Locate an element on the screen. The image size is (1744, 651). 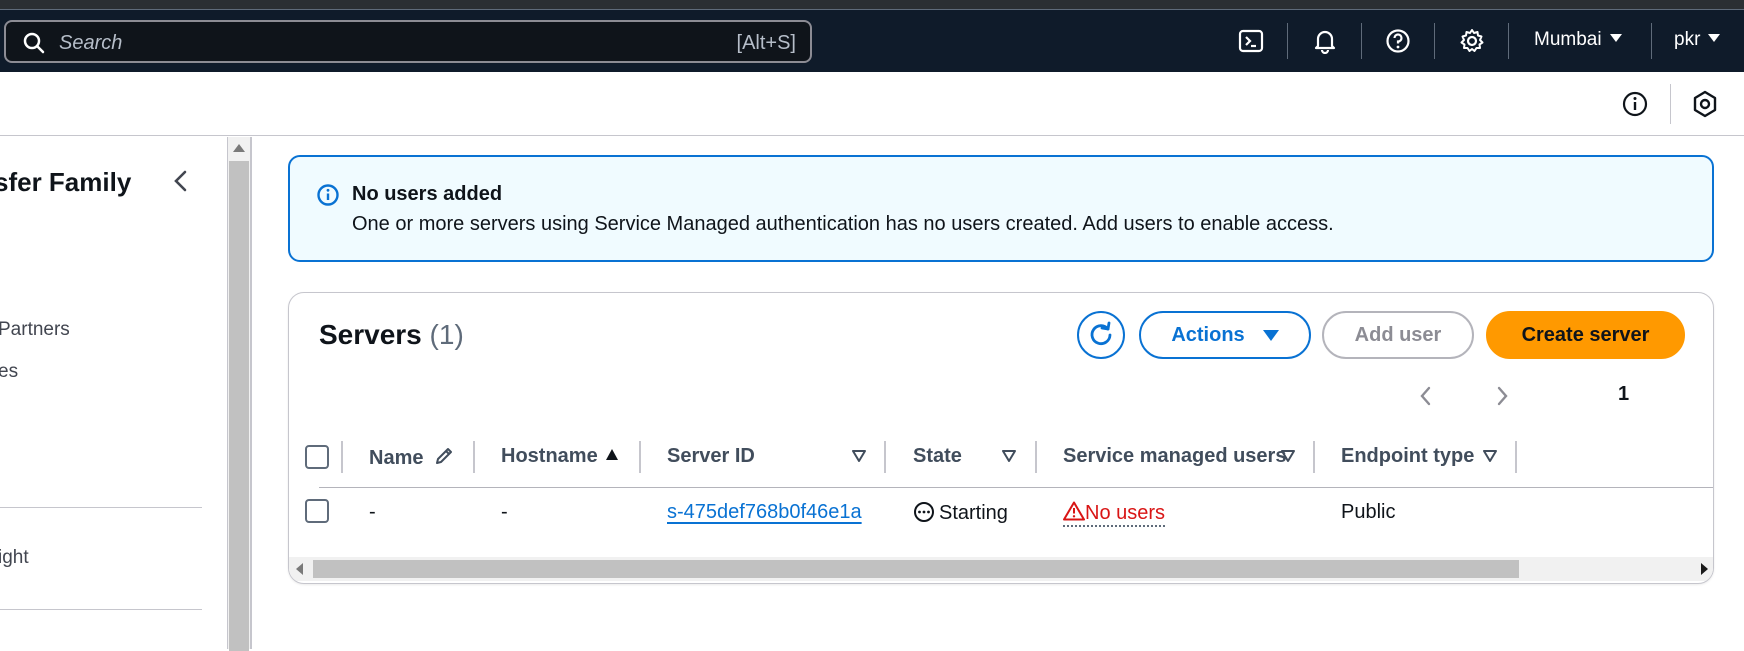
sidebar-item-insight: ight is located at coordinates (14, 558).